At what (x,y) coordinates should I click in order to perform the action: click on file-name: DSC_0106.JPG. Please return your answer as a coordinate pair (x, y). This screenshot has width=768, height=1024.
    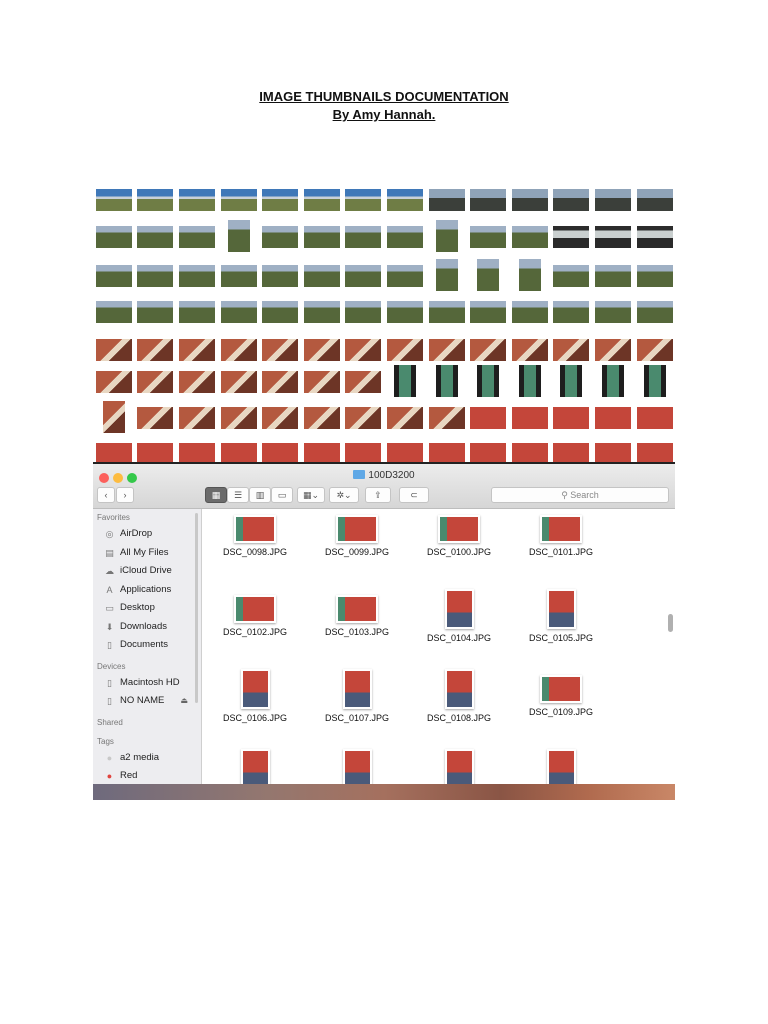
    Looking at the image, I should click on (255, 718).